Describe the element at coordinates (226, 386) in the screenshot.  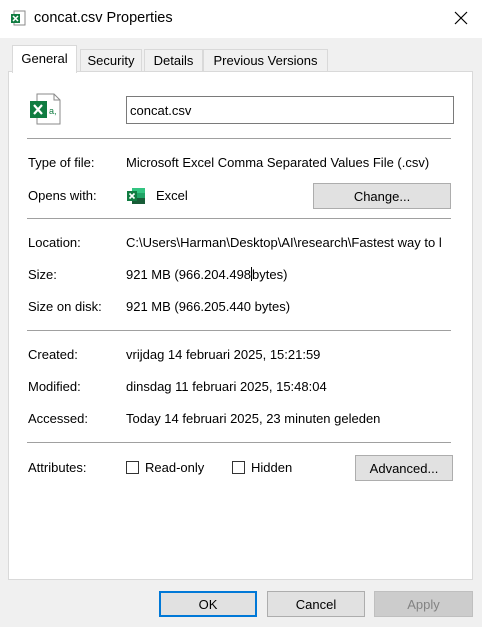
I see `modified-value: dinsdag 11 februari 2025, 15:48:04` at that location.